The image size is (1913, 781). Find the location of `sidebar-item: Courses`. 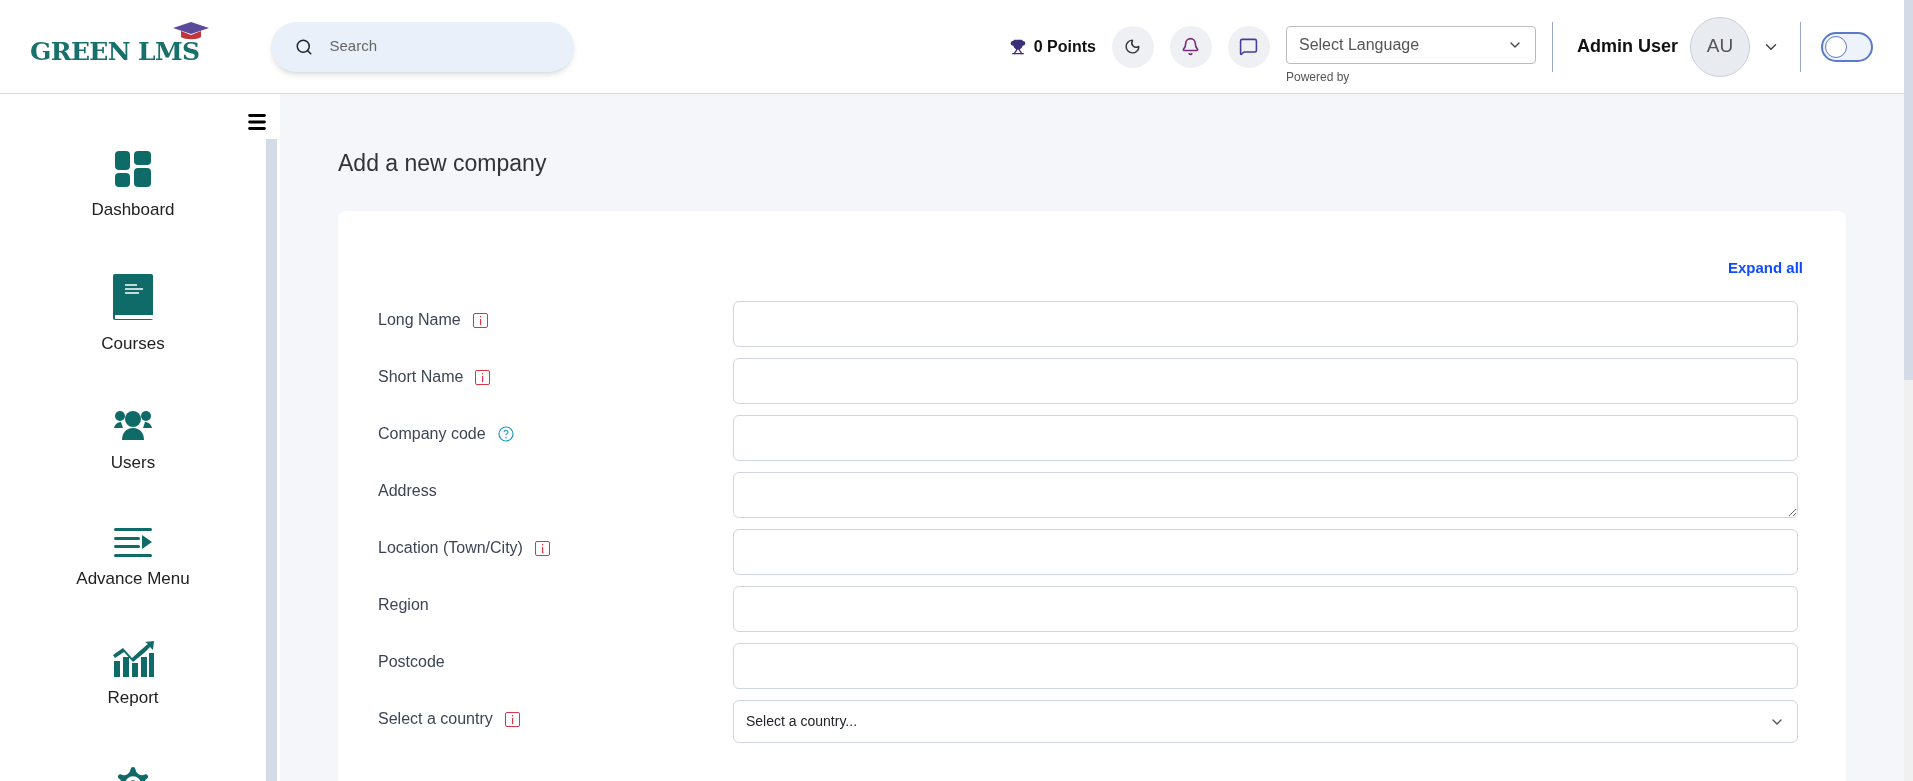

sidebar-item: Courses is located at coordinates (133, 314).